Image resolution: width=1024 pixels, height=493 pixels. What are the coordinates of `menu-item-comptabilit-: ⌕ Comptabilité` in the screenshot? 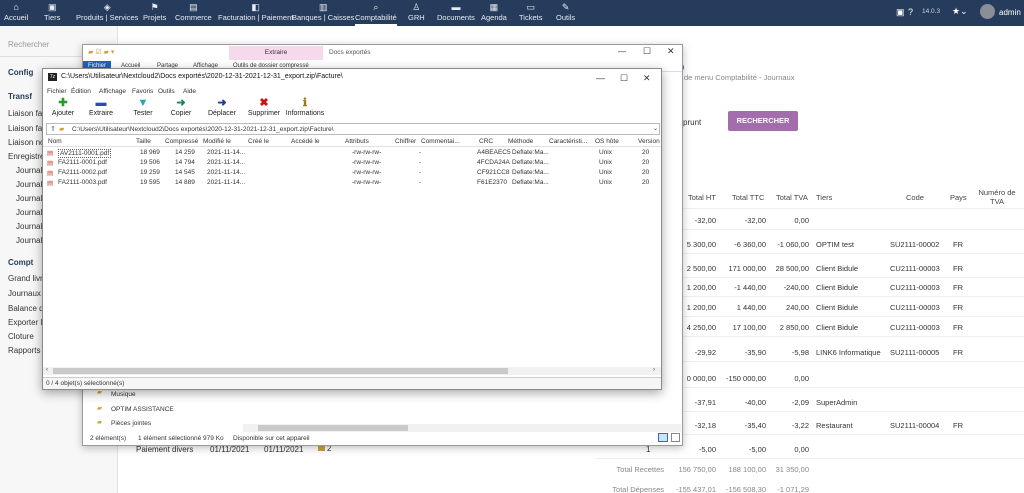 It's located at (376, 14).